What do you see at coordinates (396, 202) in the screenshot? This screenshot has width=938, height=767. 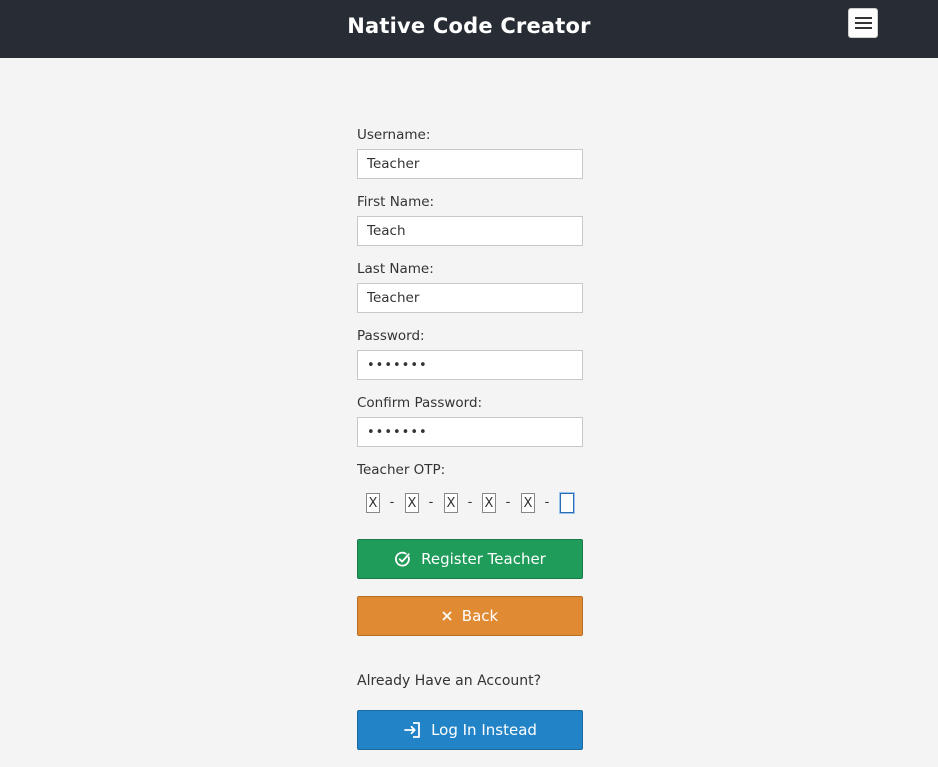 I see `first-name-label: First Name:` at bounding box center [396, 202].